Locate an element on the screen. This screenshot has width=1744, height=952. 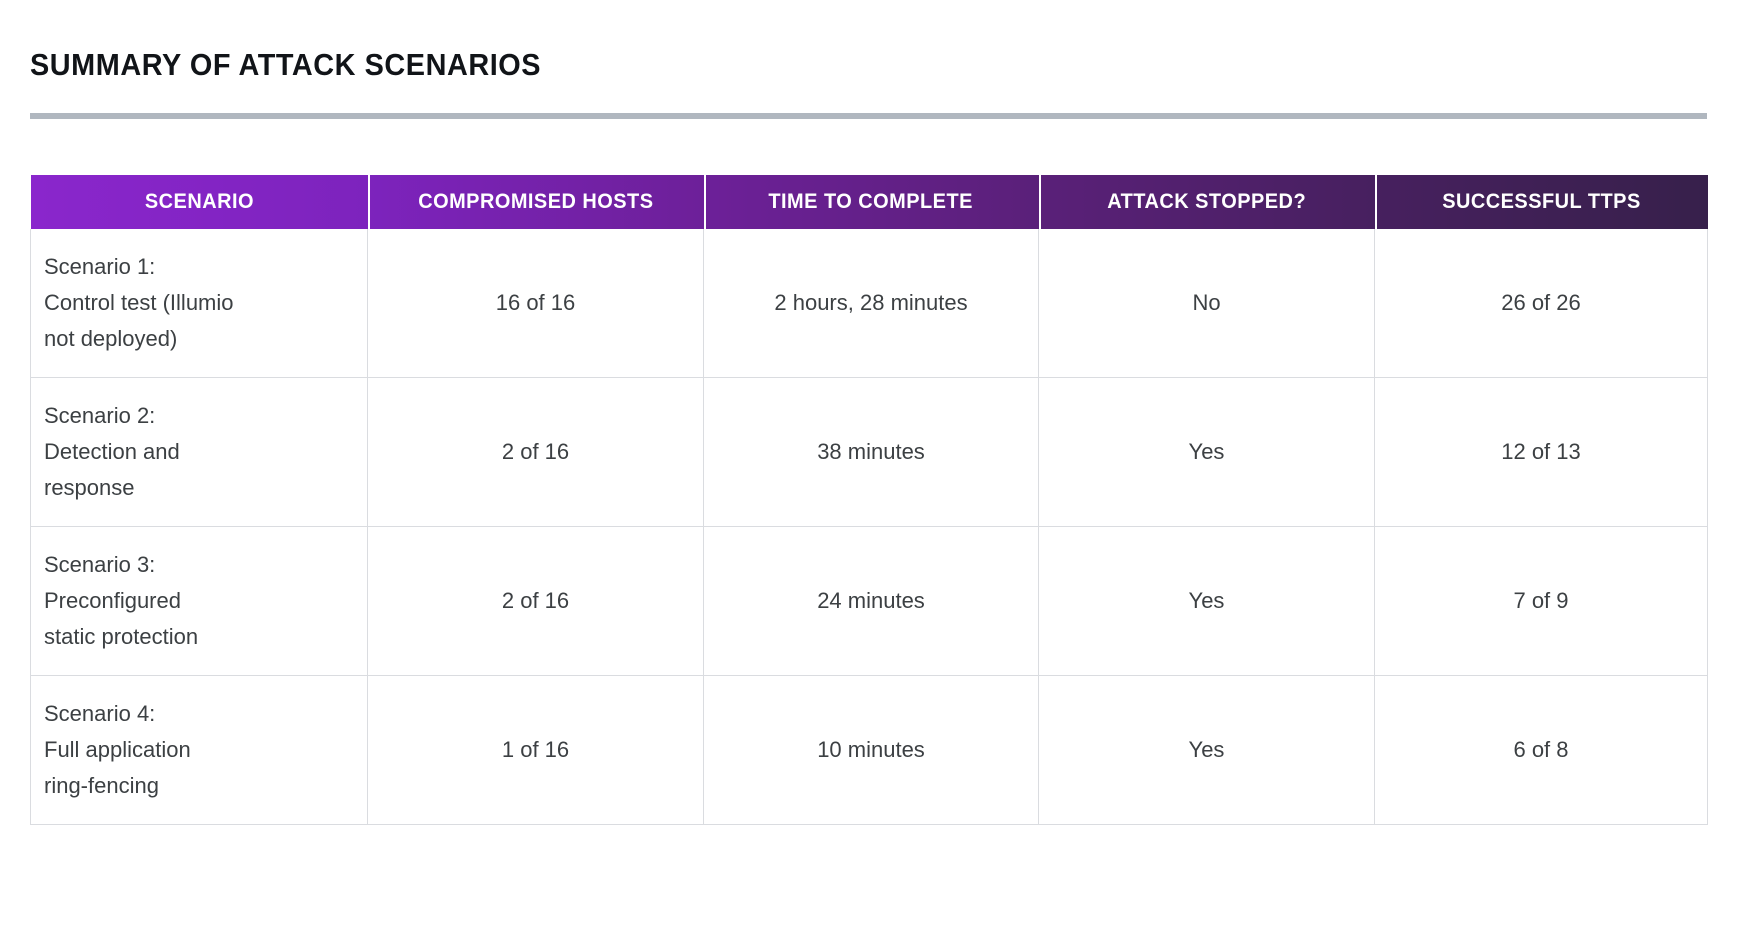
scenario-line: Scenario 3: is located at coordinates (100, 564).